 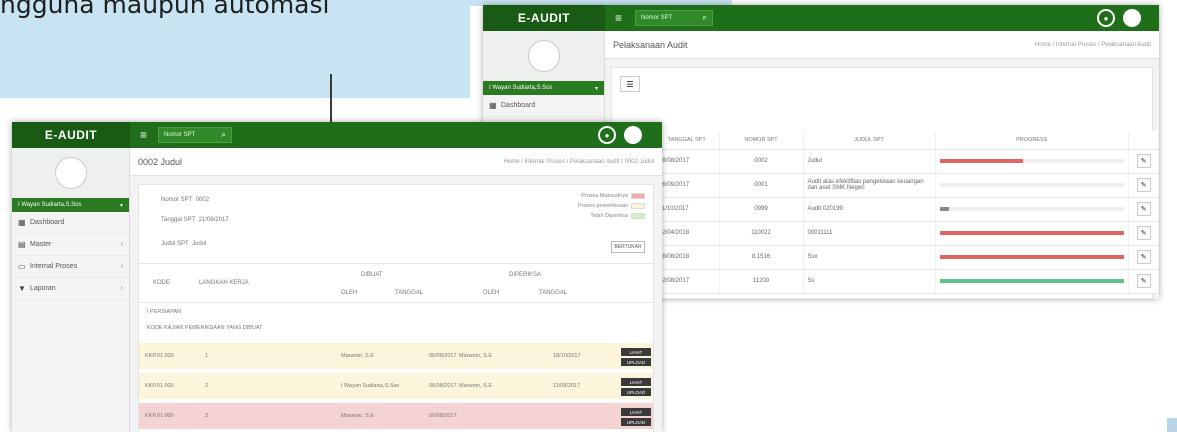 What do you see at coordinates (638, 206) in the screenshot?
I see `legend-swatch` at bounding box center [638, 206].